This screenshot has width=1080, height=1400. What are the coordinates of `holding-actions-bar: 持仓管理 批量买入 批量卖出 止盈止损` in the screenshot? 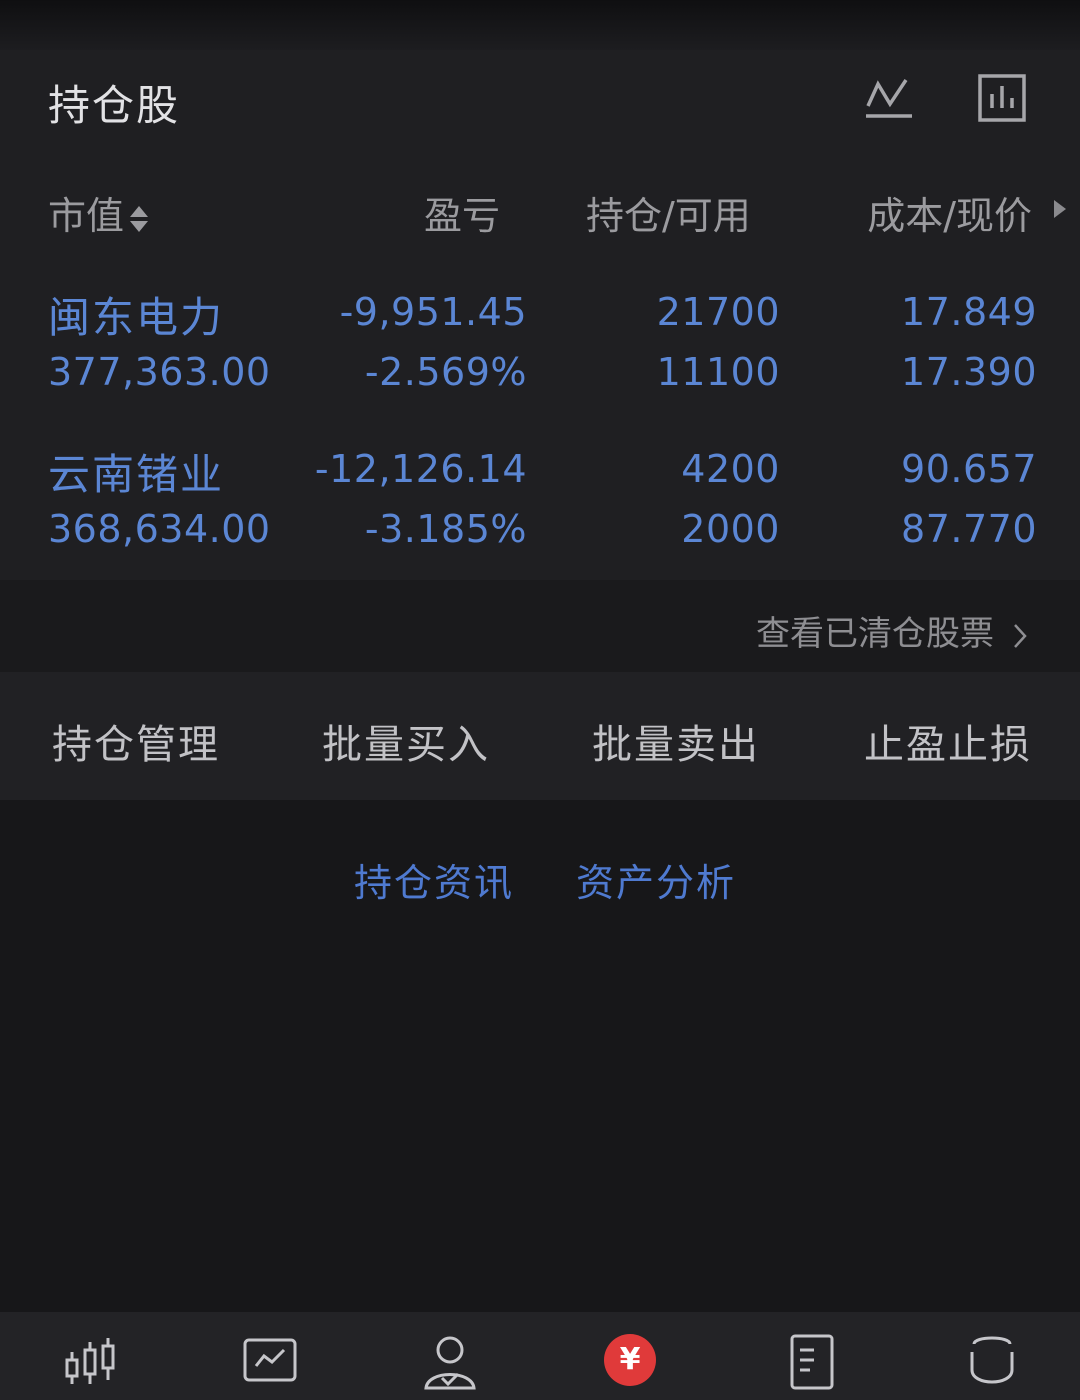 It's located at (540, 736).